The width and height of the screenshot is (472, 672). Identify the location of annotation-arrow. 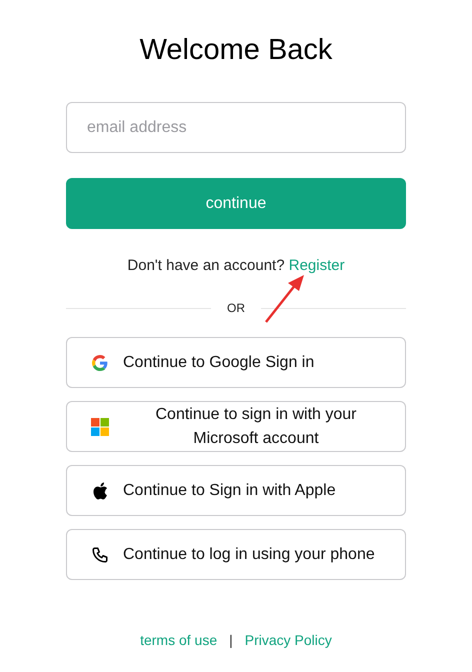
(284, 299).